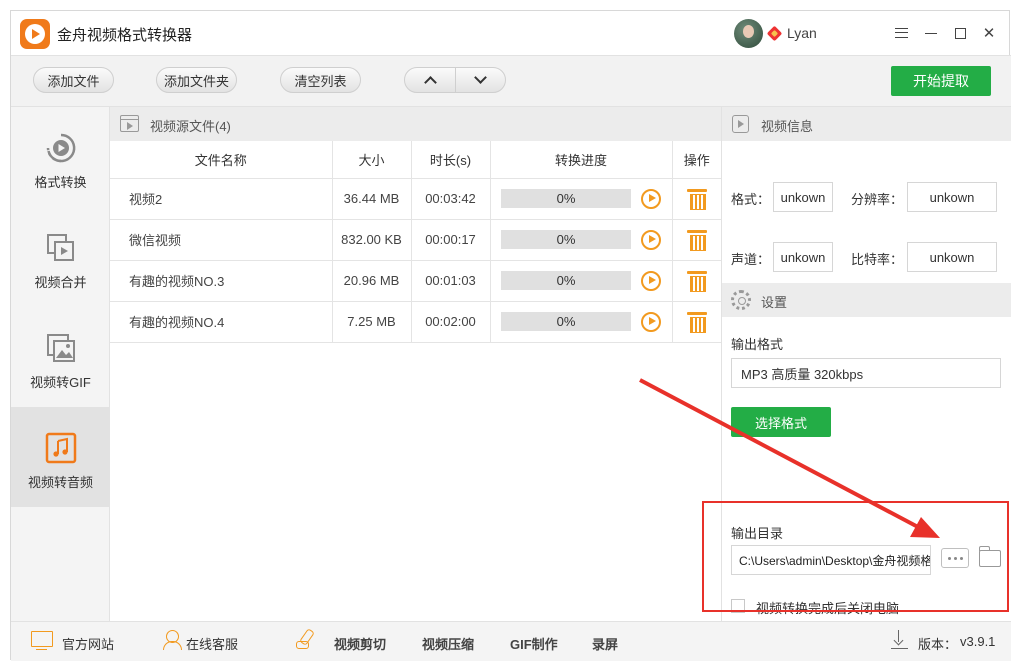 This screenshot has height=670, width=1020. What do you see at coordinates (60, 257) in the screenshot?
I see `sidebar-item-video-merge: 视频合并` at bounding box center [60, 257].